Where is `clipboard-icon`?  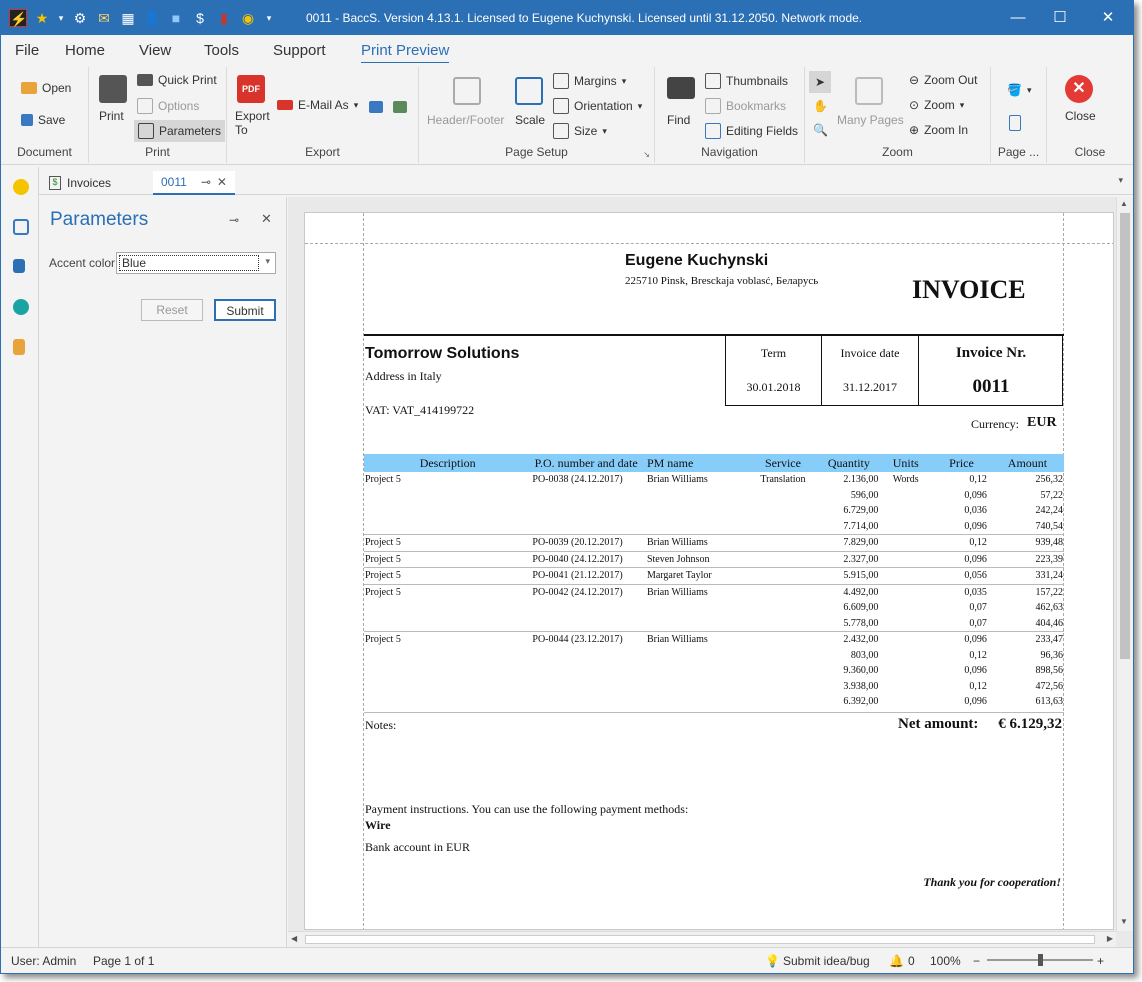 clipboard-icon is located at coordinates (19, 347).